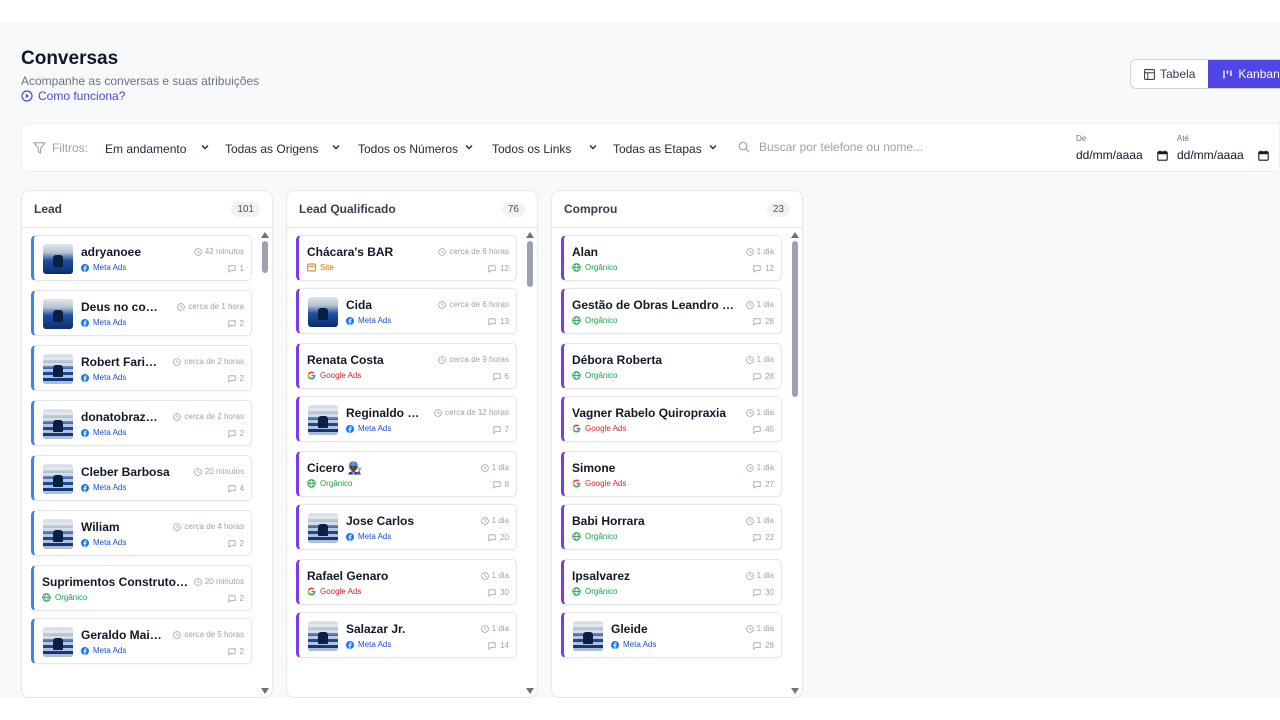  I want to click on source-badge: Google Ads, so click(599, 483).